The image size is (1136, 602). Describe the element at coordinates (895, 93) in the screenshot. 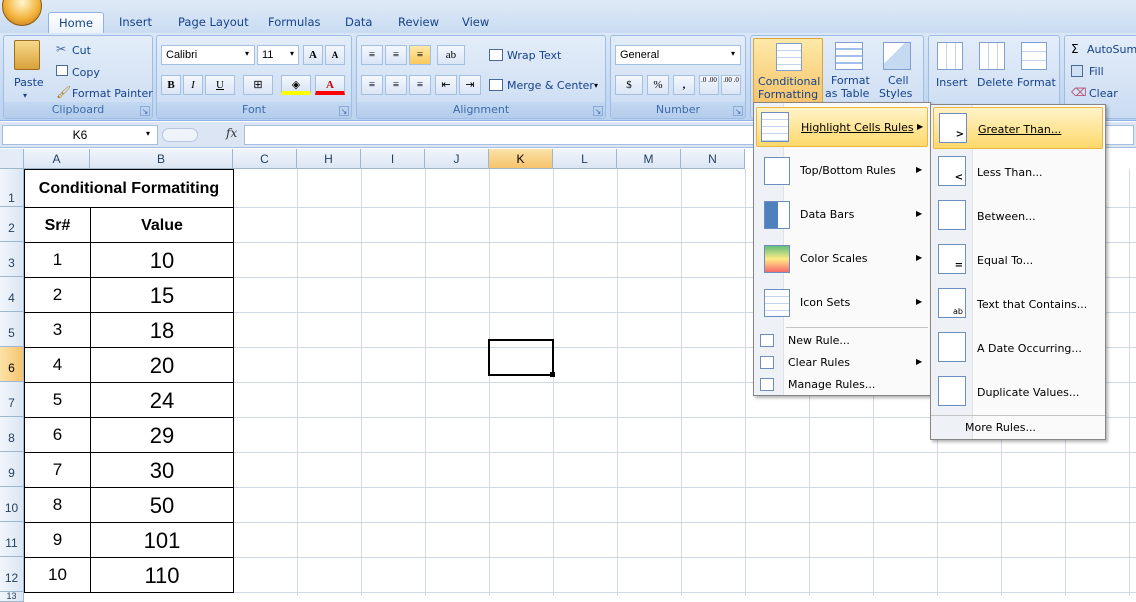

I see `cell-styles-label-2: Styles` at that location.